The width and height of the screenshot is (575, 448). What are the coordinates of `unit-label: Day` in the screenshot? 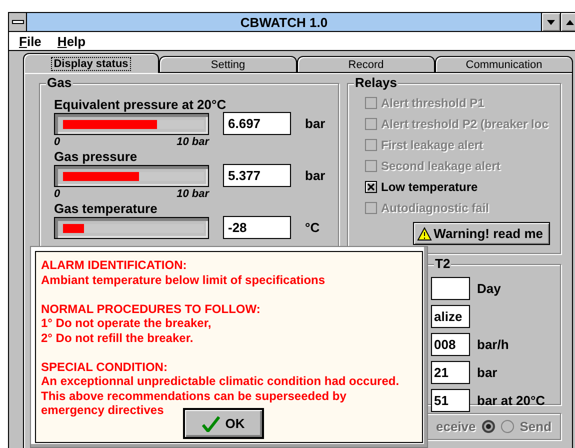 It's located at (489, 288).